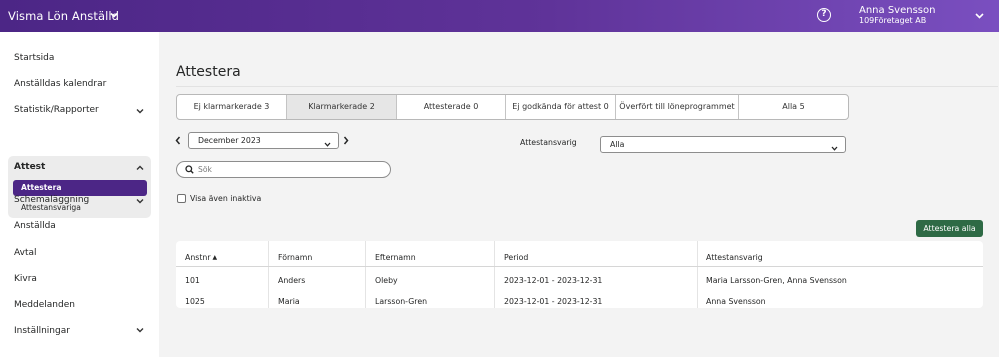 This screenshot has height=357, width=999. I want to click on column-header-fornamn: Förnamn, so click(295, 257).